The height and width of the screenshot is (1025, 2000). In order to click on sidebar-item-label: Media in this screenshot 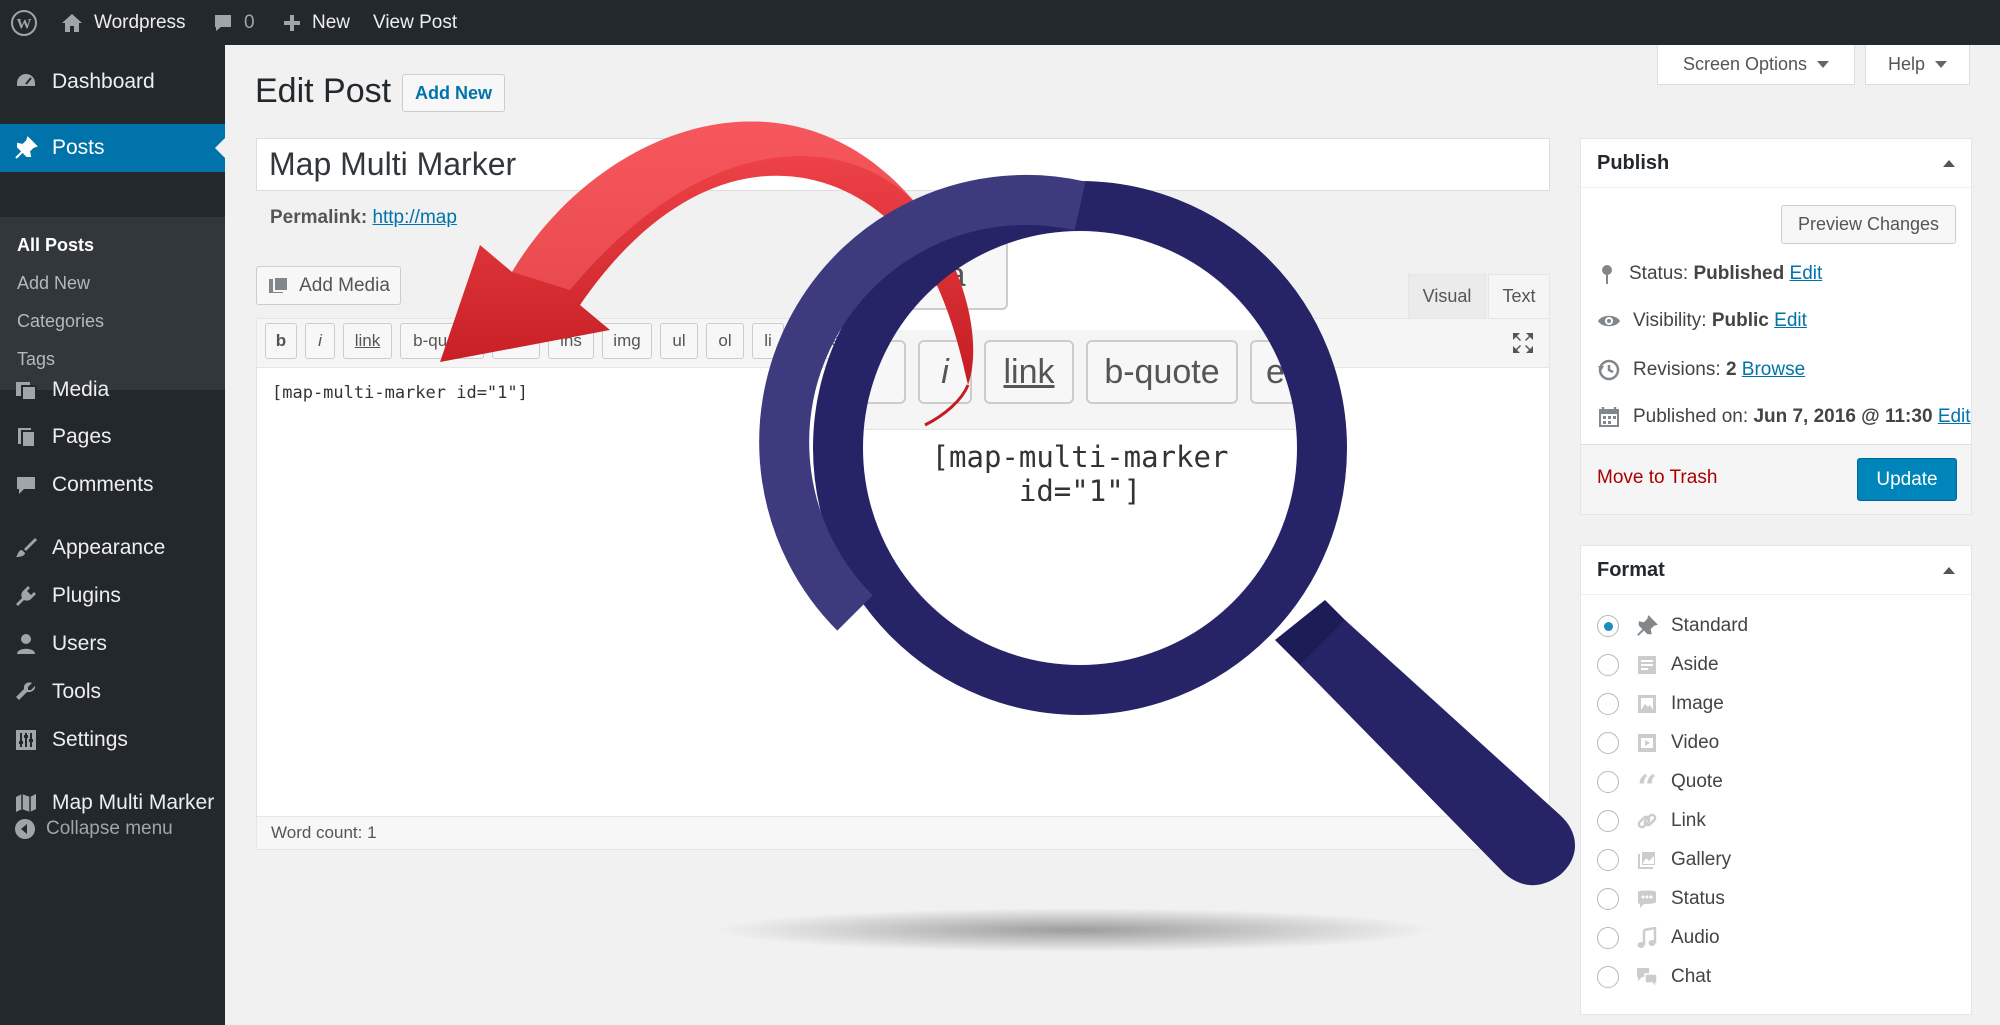, I will do `click(81, 389)`.